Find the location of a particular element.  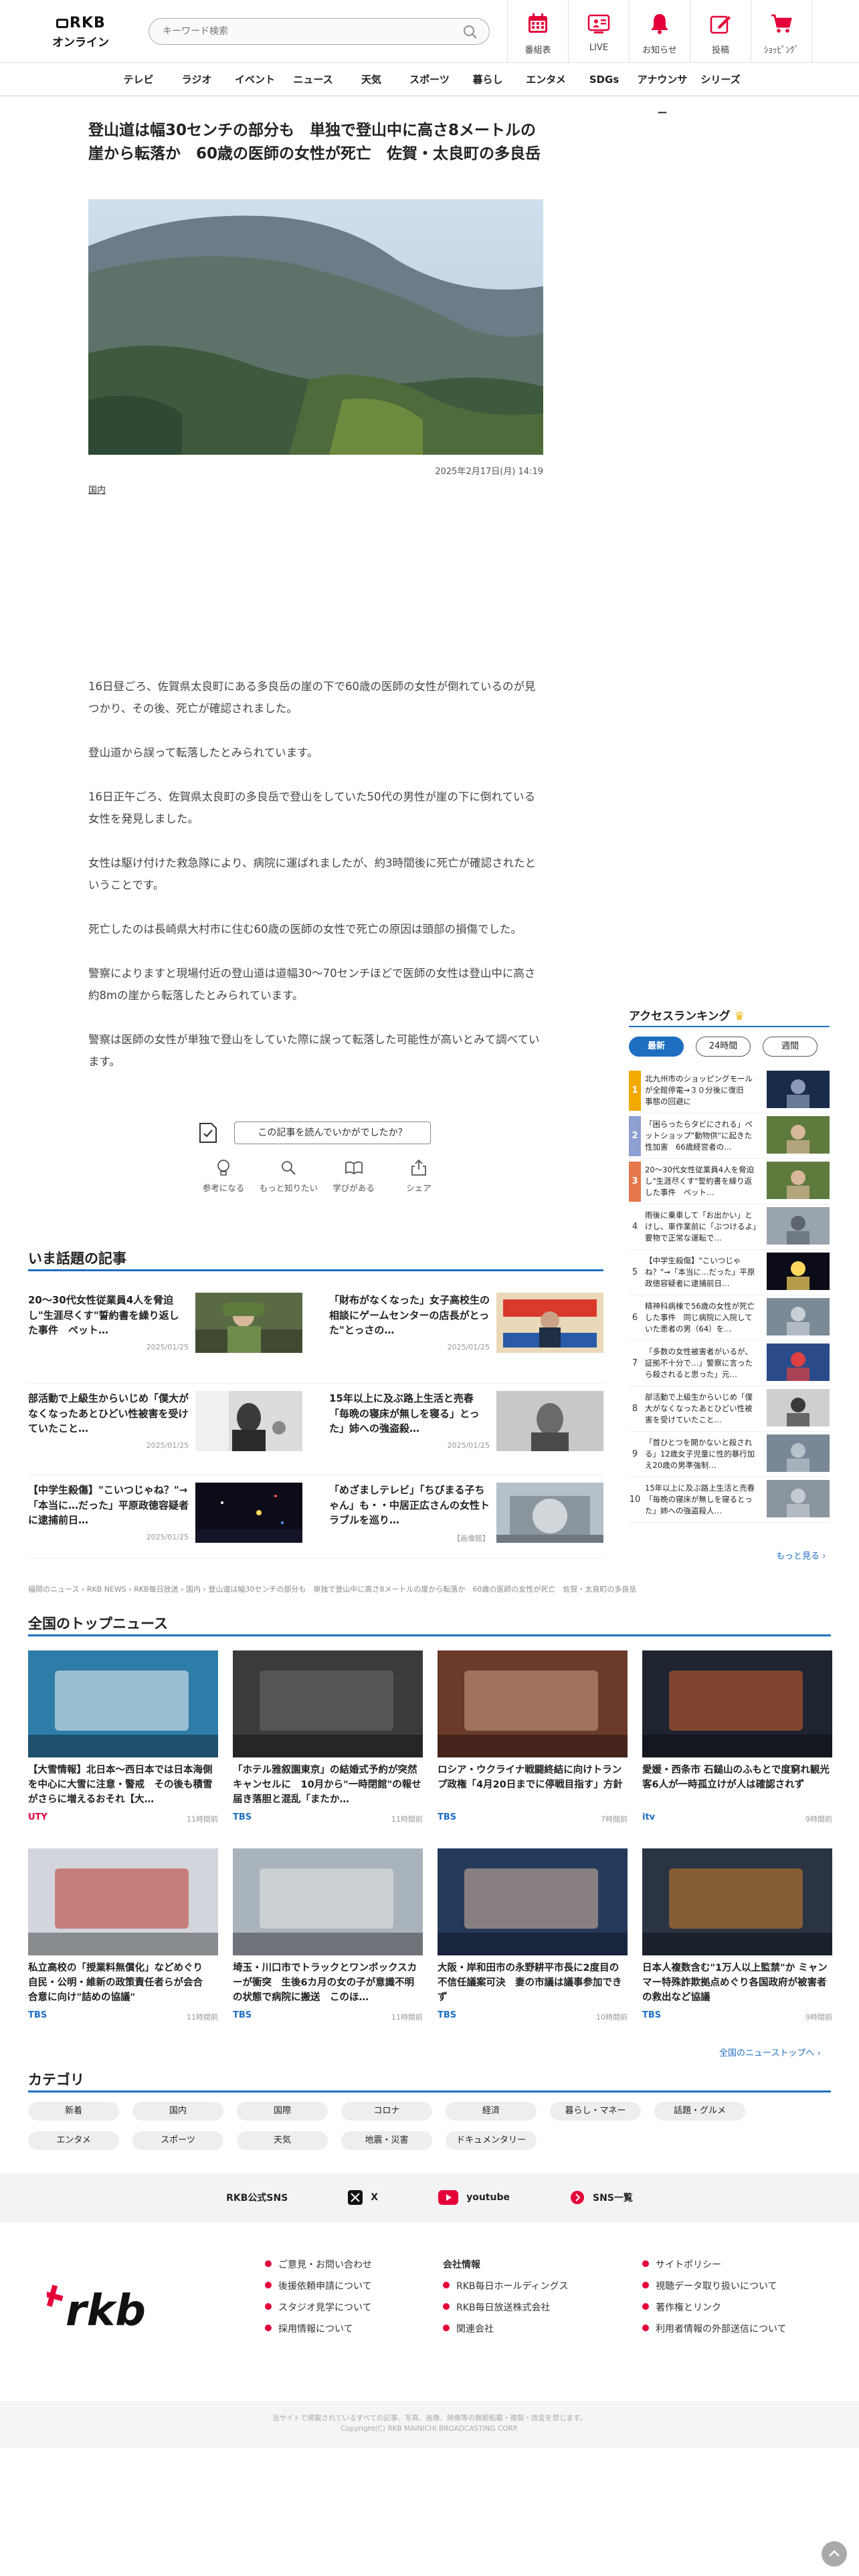

nav-sdgs: SDGs is located at coordinates (604, 80).